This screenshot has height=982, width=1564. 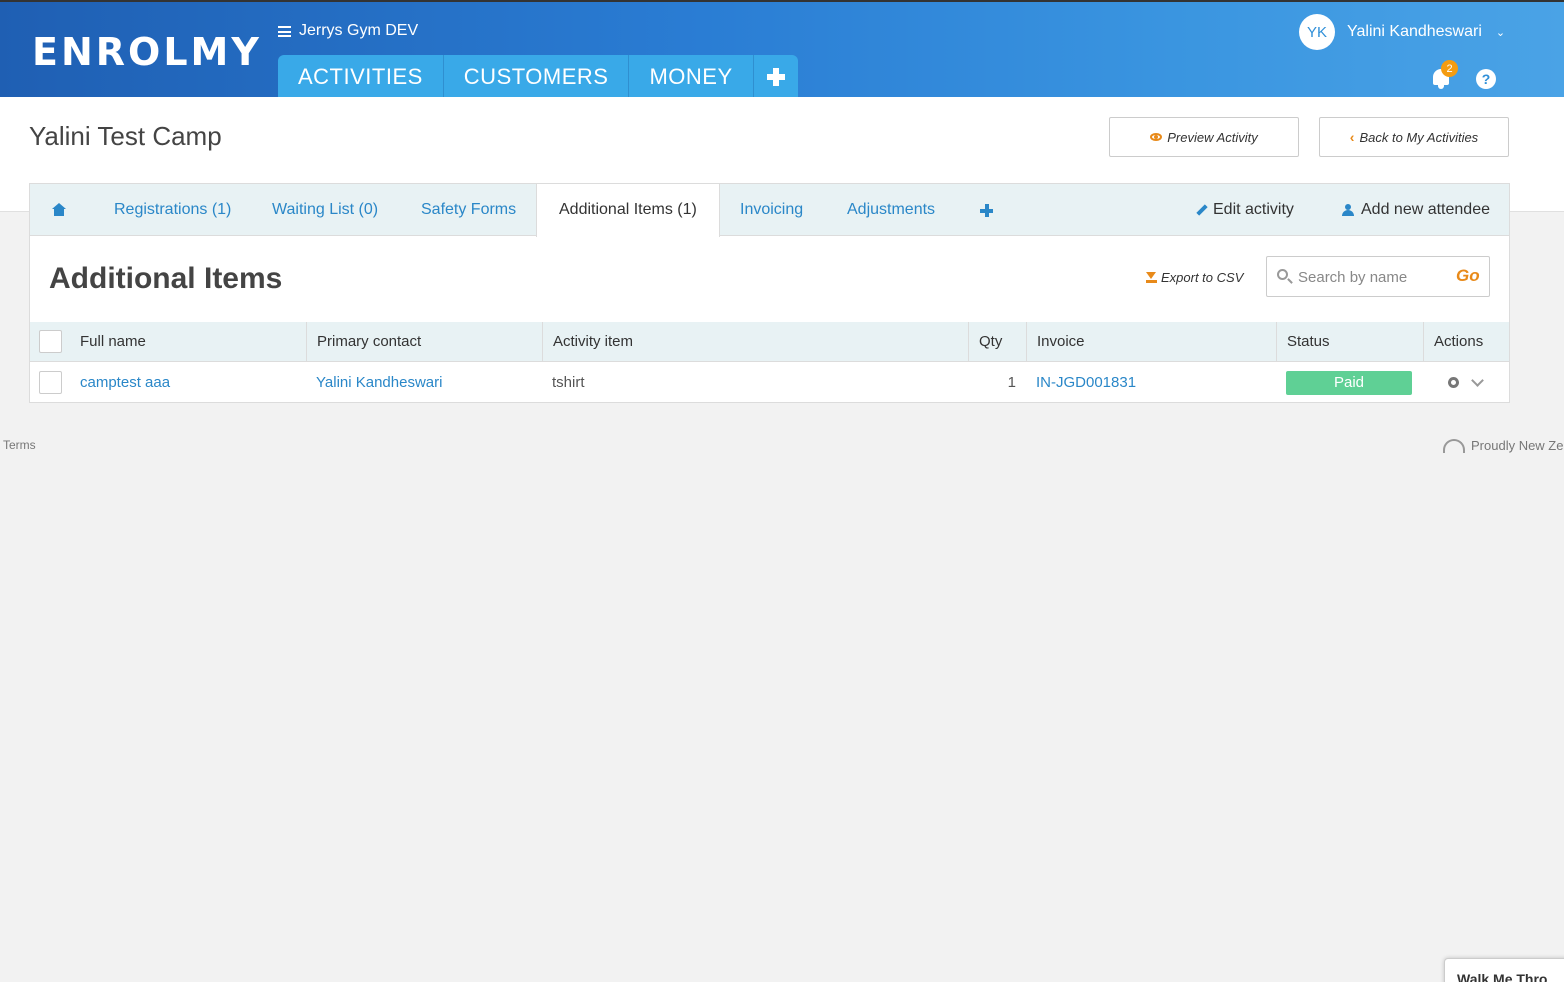 I want to click on main-nav: ACTIVITIES CUSTOMERS MONEY, so click(x=538, y=77).